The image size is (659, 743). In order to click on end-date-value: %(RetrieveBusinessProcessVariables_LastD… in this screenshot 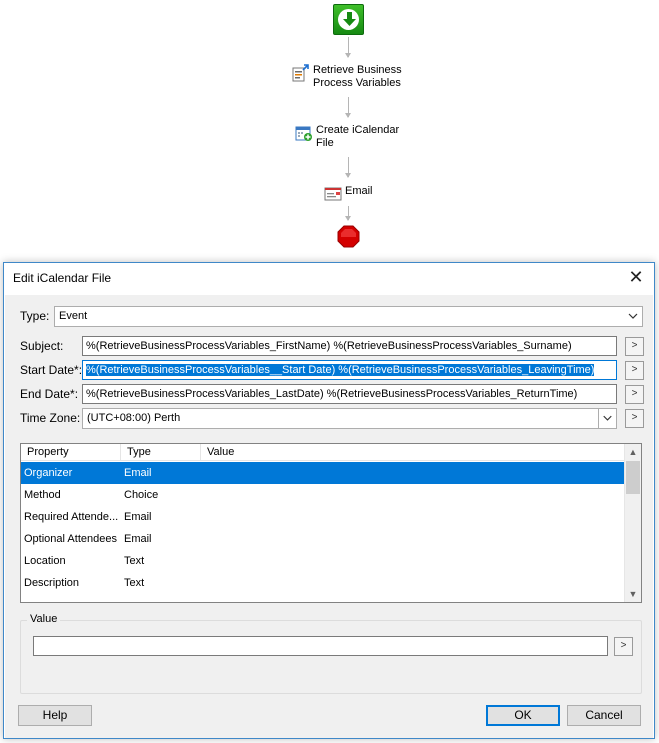, I will do `click(332, 394)`.